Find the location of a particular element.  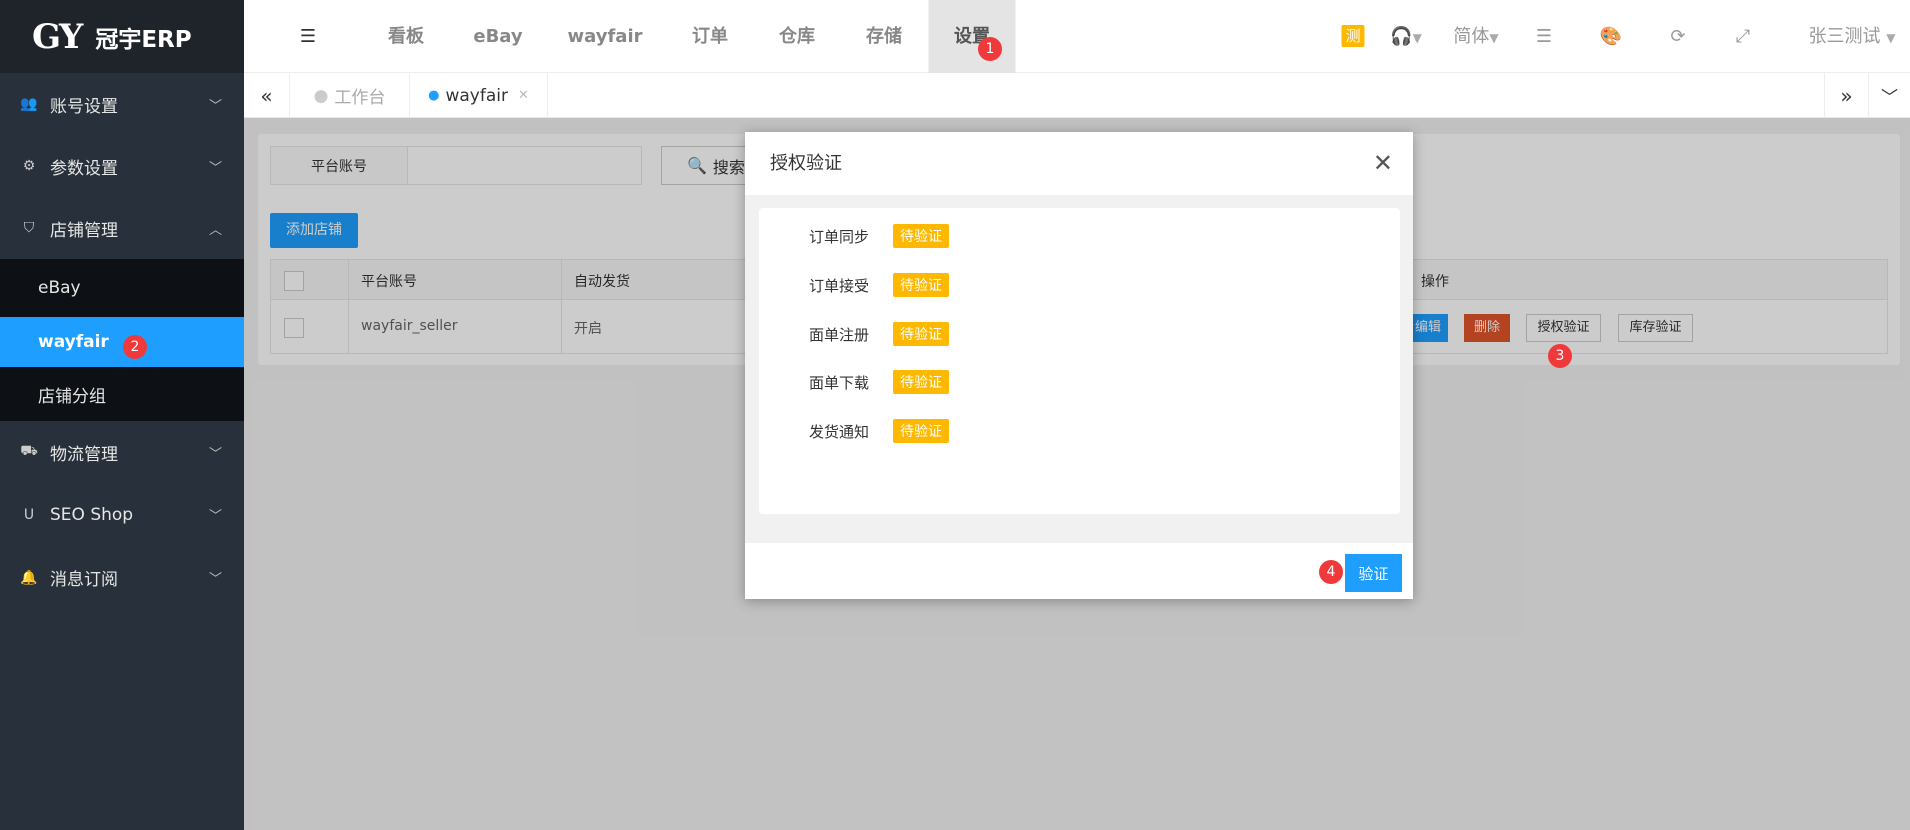

step-marker-2: 2 is located at coordinates (135, 347).